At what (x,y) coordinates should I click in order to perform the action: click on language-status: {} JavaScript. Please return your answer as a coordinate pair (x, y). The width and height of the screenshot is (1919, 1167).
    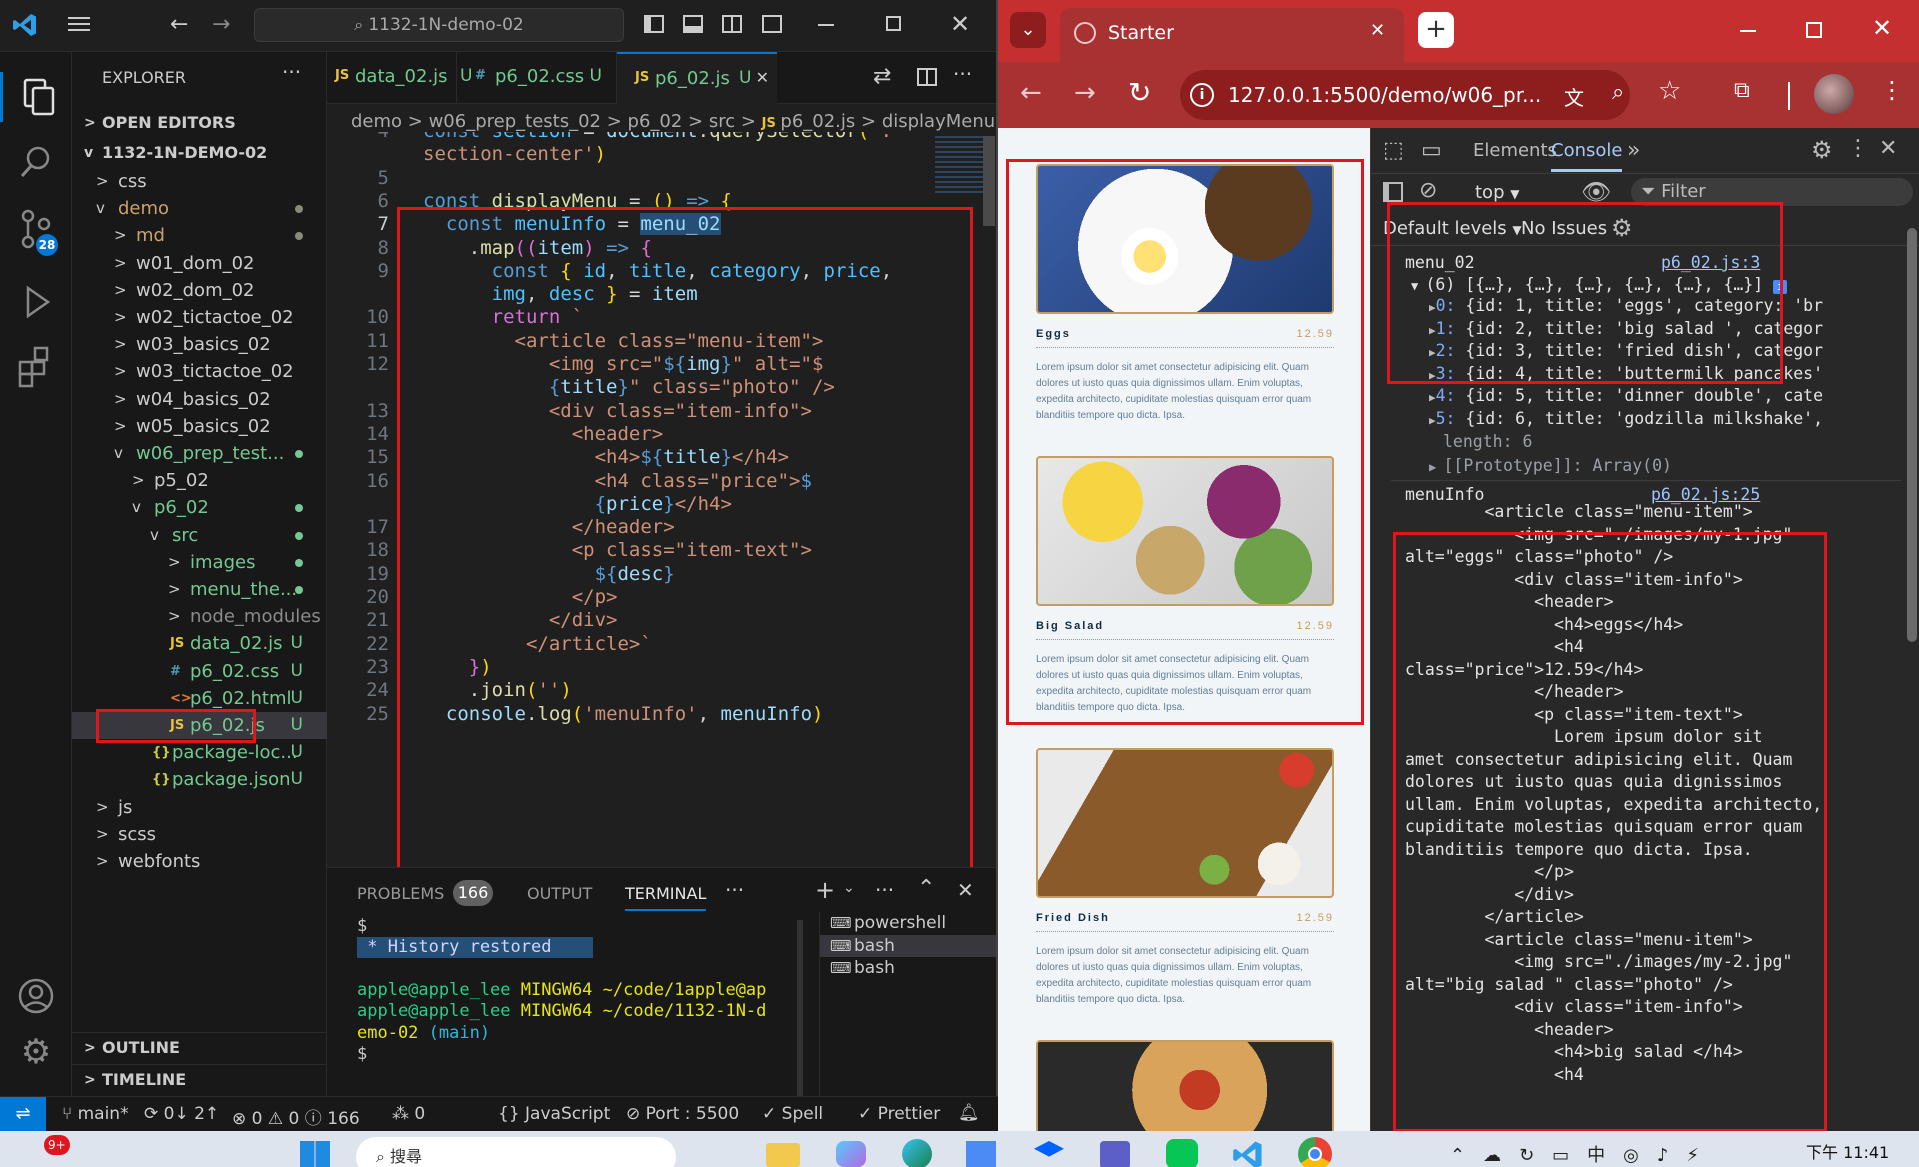
    Looking at the image, I should click on (554, 1114).